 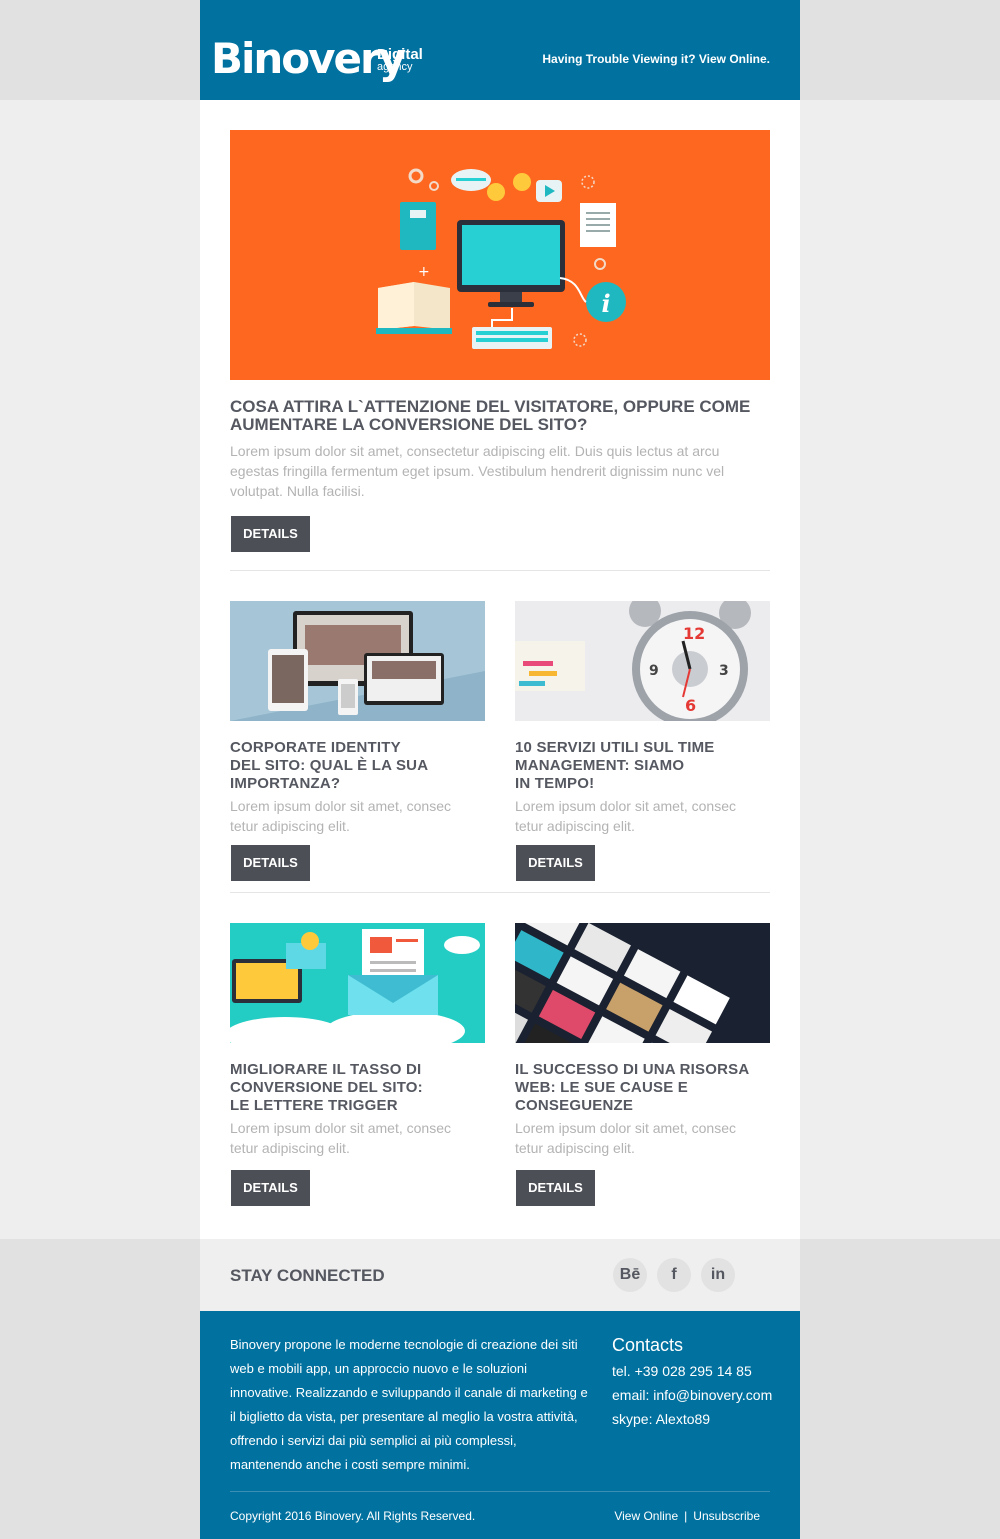 I want to click on card-image-clock: 12 9 3 6, so click(x=642, y=661).